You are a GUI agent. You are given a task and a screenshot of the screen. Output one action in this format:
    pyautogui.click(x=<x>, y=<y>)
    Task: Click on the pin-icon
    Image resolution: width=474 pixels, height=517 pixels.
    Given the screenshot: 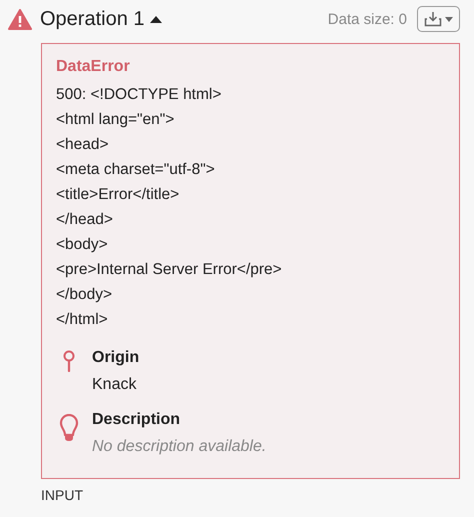 What is the action you would take?
    pyautogui.click(x=69, y=361)
    